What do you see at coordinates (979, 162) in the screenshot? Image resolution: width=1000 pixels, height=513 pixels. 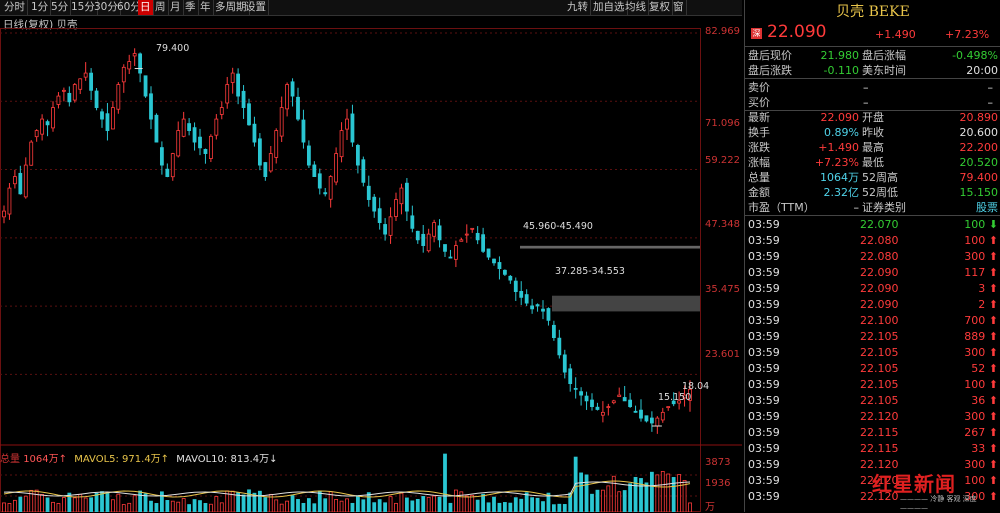 I see `field-value: 20.520` at bounding box center [979, 162].